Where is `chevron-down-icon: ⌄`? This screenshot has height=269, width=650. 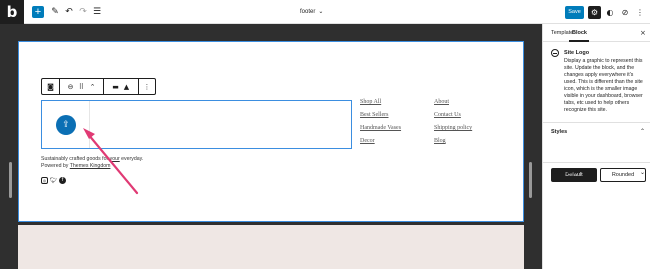 chevron-down-icon: ⌄ is located at coordinates (642, 173).